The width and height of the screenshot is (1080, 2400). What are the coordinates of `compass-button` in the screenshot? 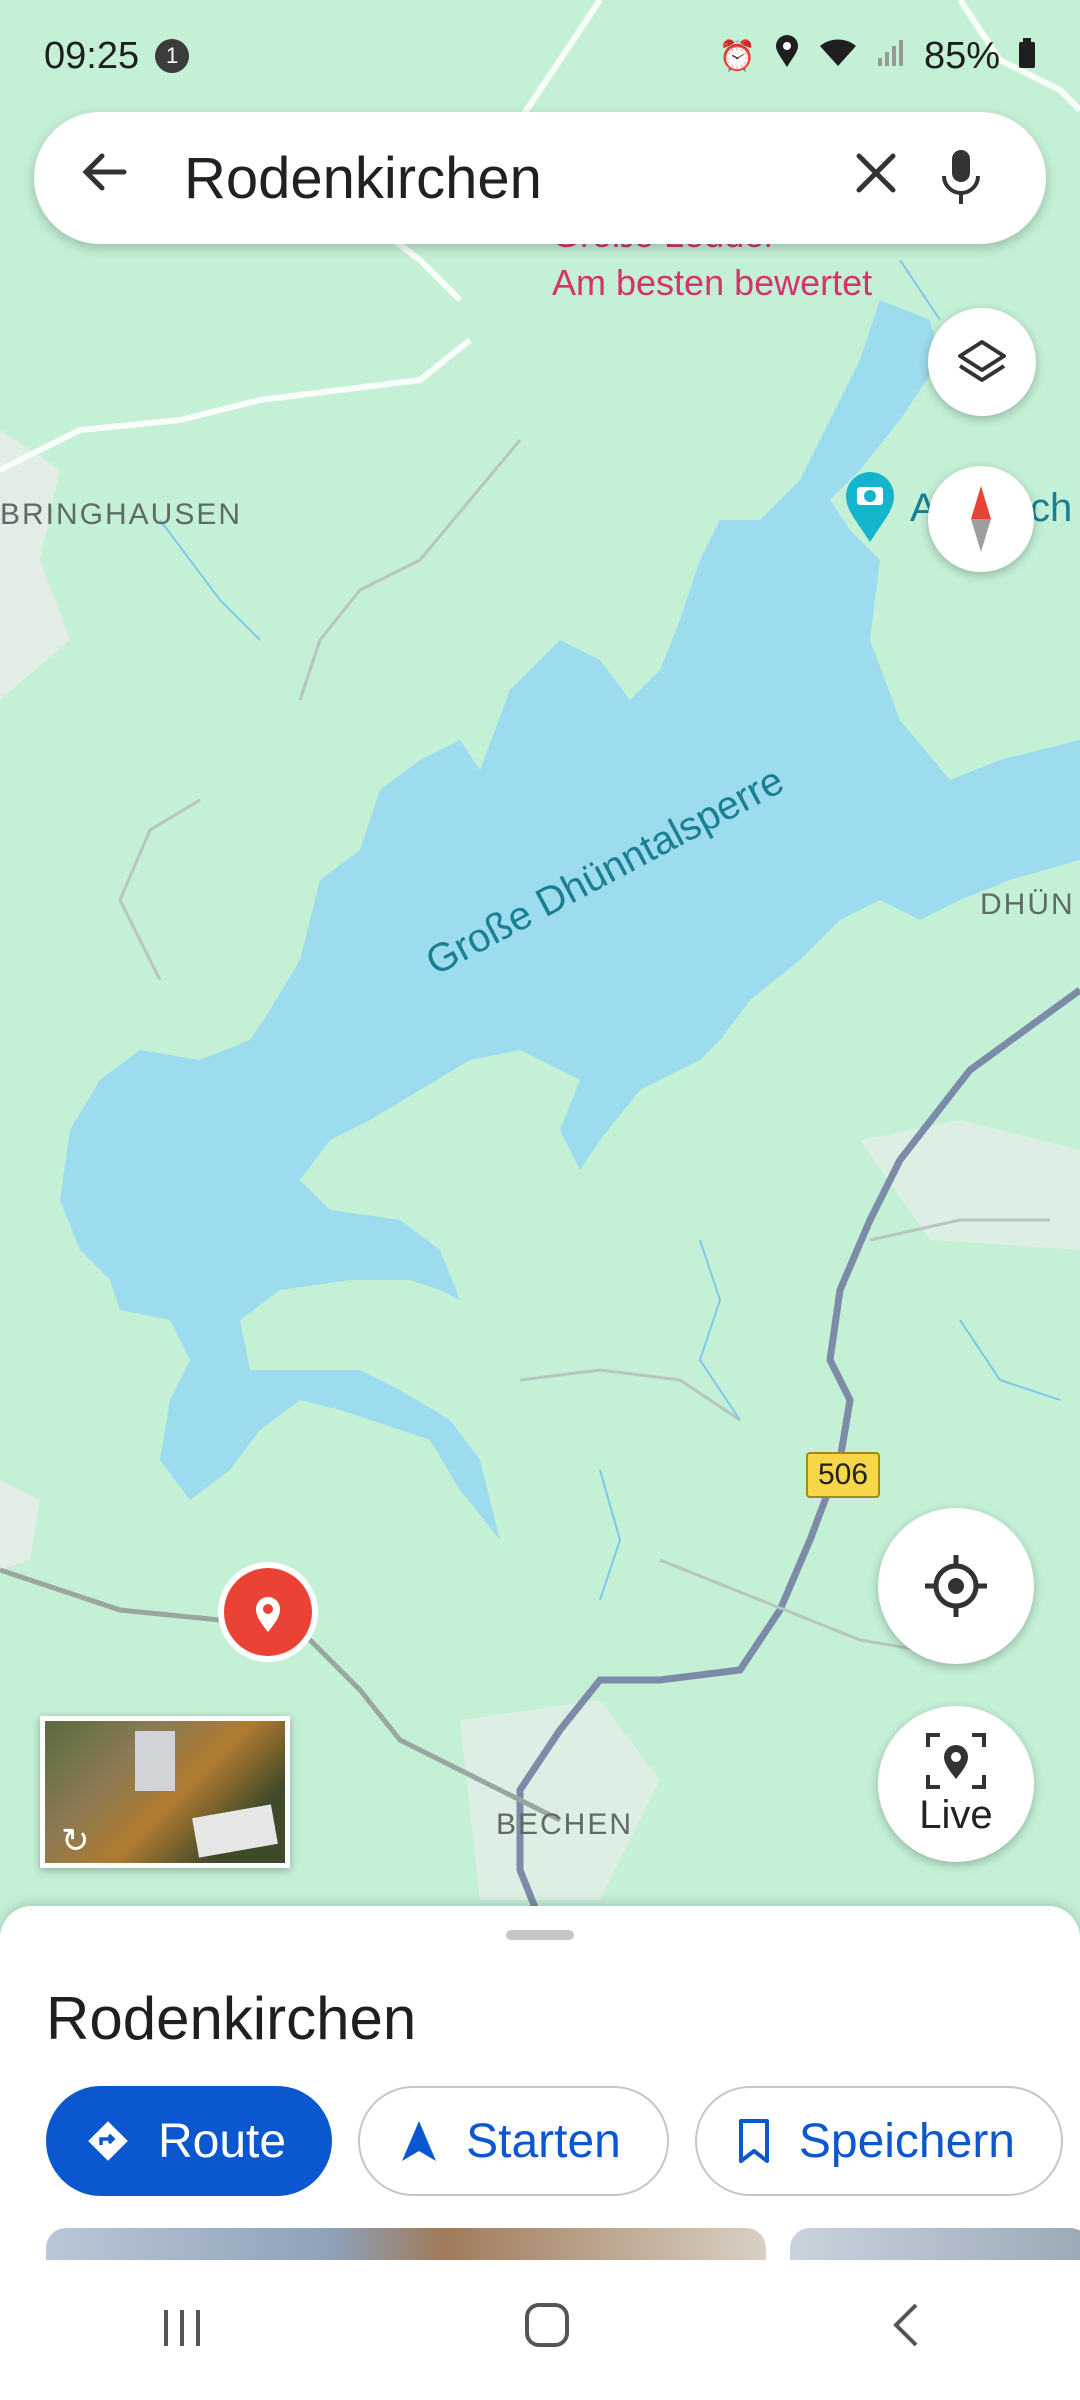 It's located at (981, 519).